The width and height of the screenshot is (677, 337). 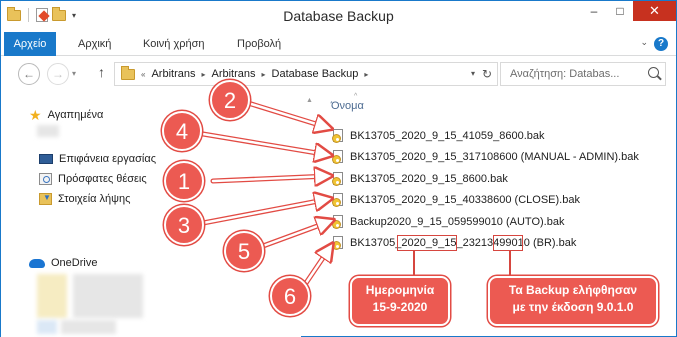 I want to click on onedrive-icon, so click(x=37, y=263).